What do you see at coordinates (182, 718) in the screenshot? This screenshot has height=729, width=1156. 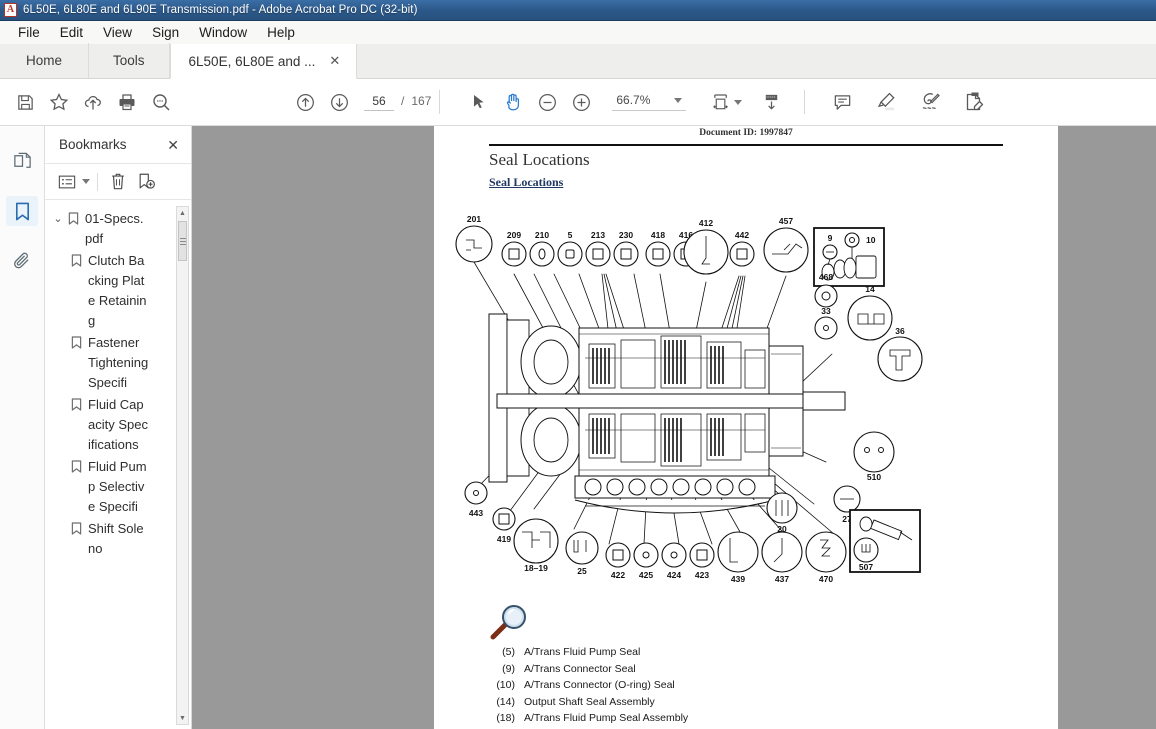 I see `scroll-down-icon: ▼` at bounding box center [182, 718].